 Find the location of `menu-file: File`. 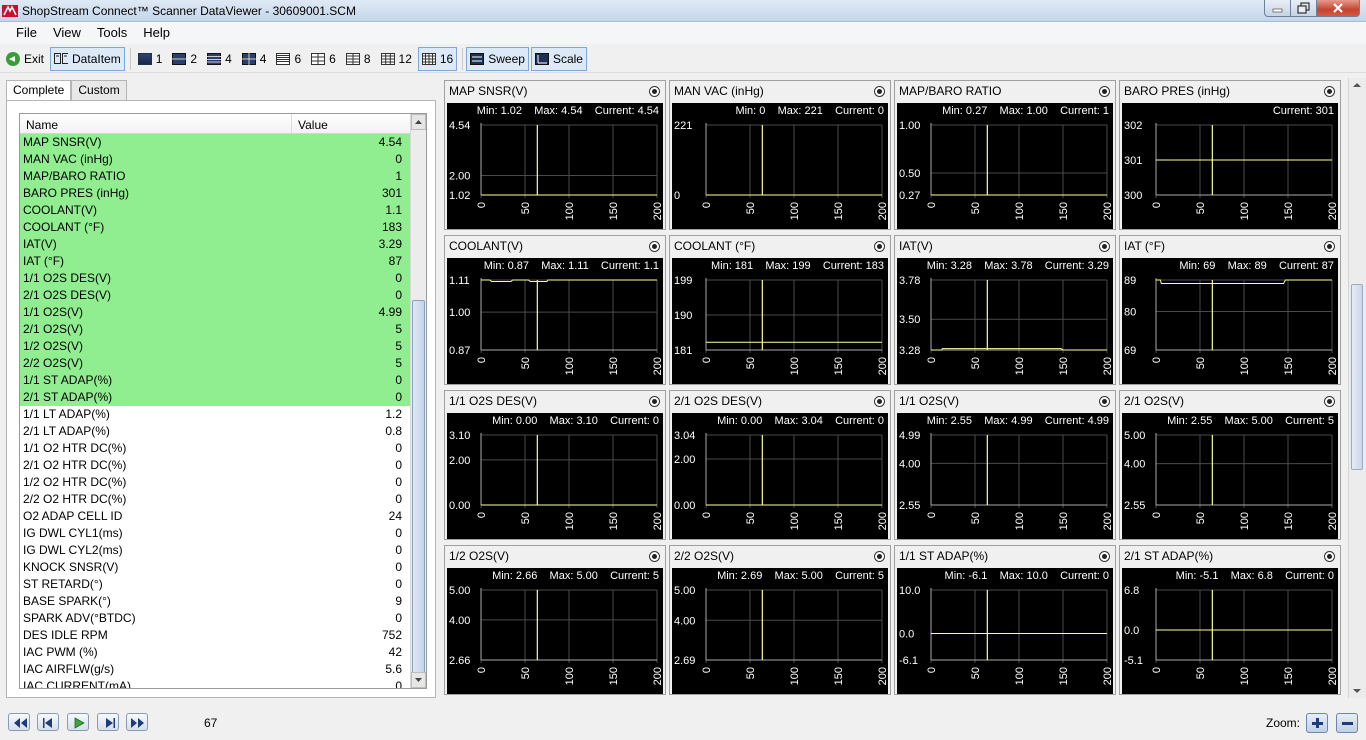

menu-file: File is located at coordinates (26, 33).